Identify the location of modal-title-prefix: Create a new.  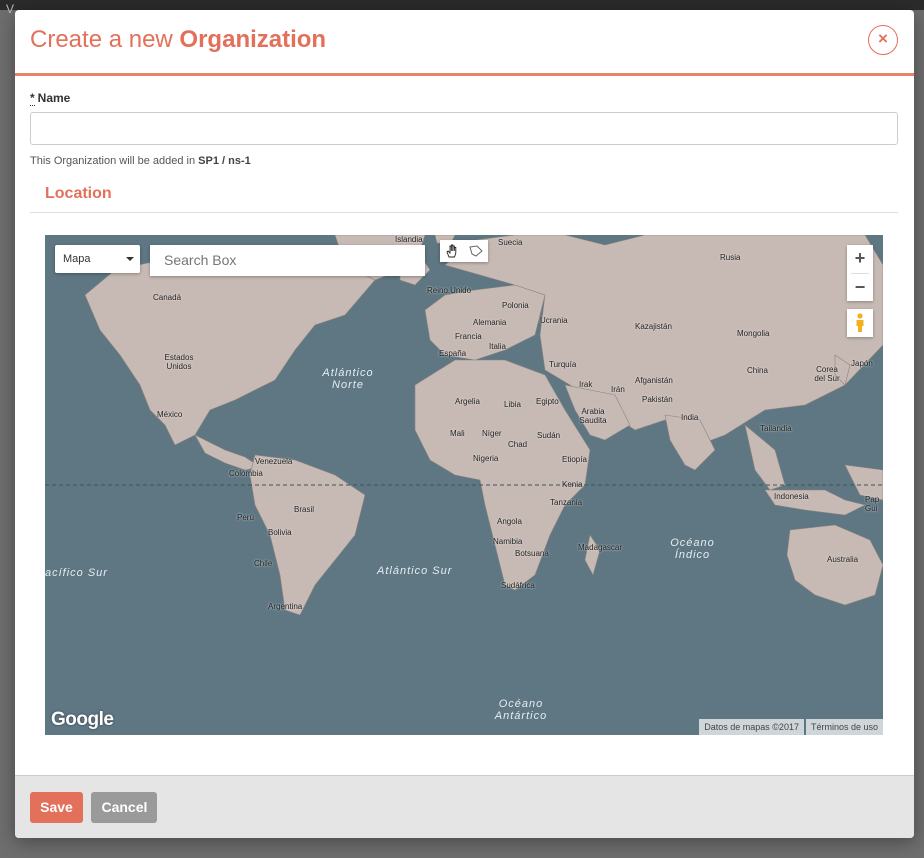
(105, 39).